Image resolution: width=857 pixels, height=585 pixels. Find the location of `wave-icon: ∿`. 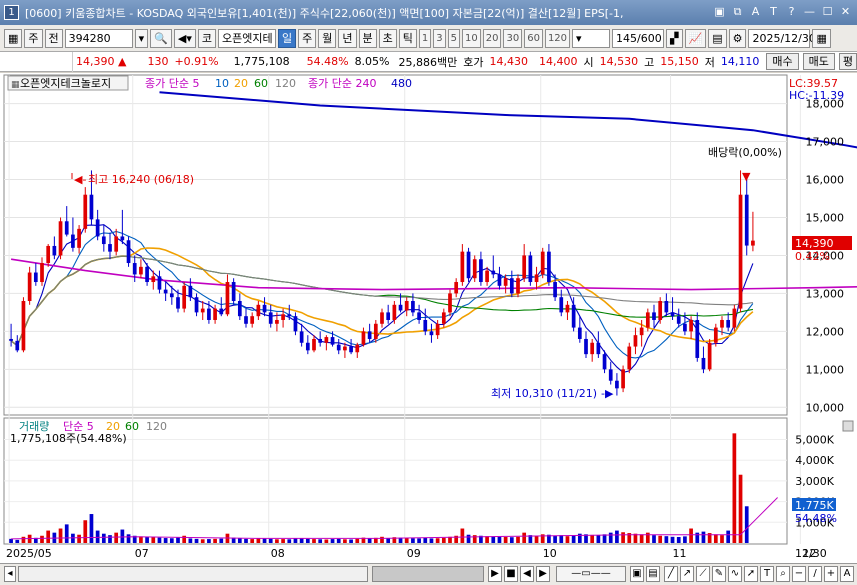

wave-icon: ∿ is located at coordinates (735, 574).